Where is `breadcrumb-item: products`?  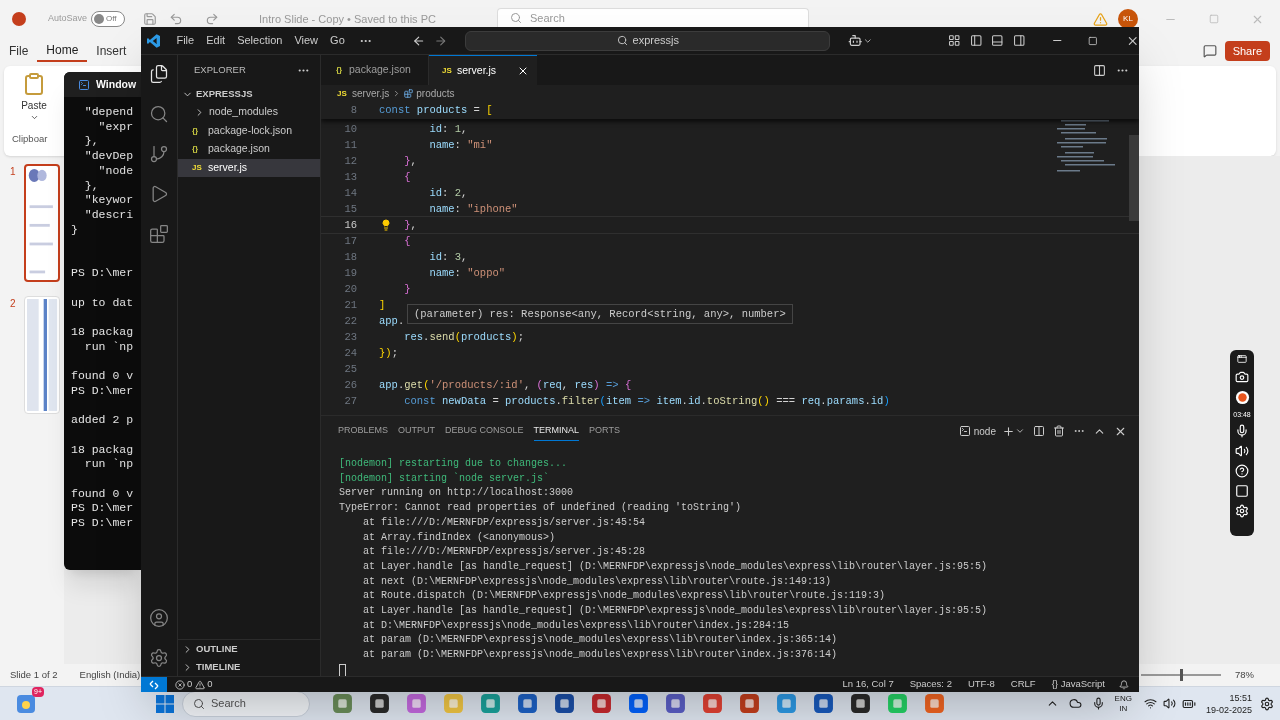 breadcrumb-item: products is located at coordinates (435, 93).